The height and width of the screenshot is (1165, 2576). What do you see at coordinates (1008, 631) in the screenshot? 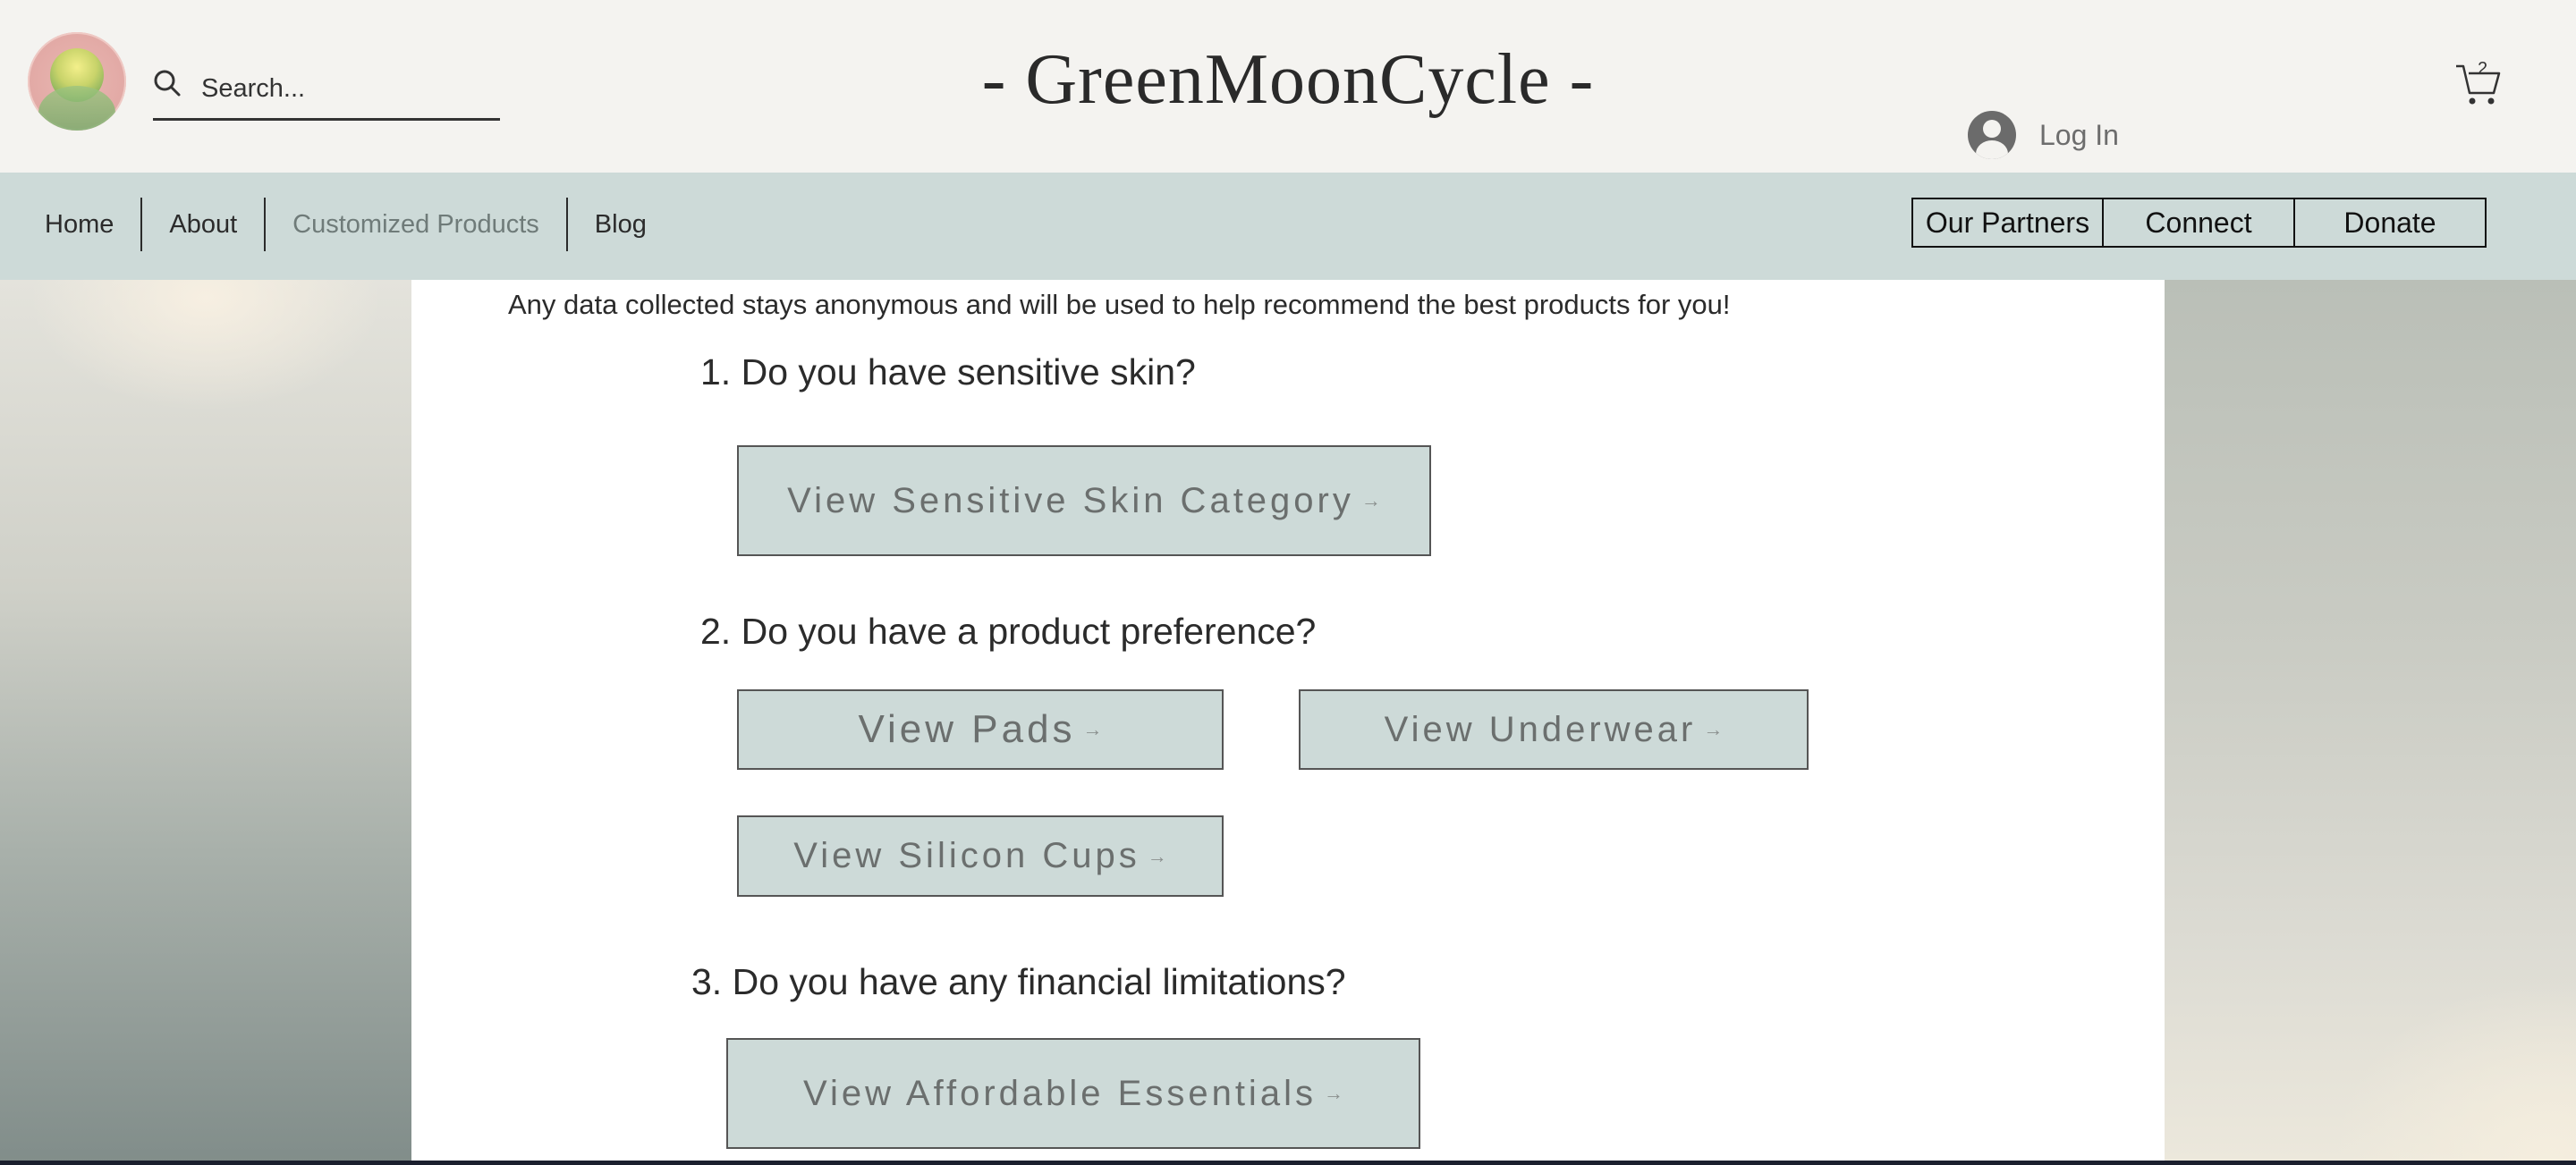
I see `question-product-preference: 2. Do you have a product preference?` at bounding box center [1008, 631].